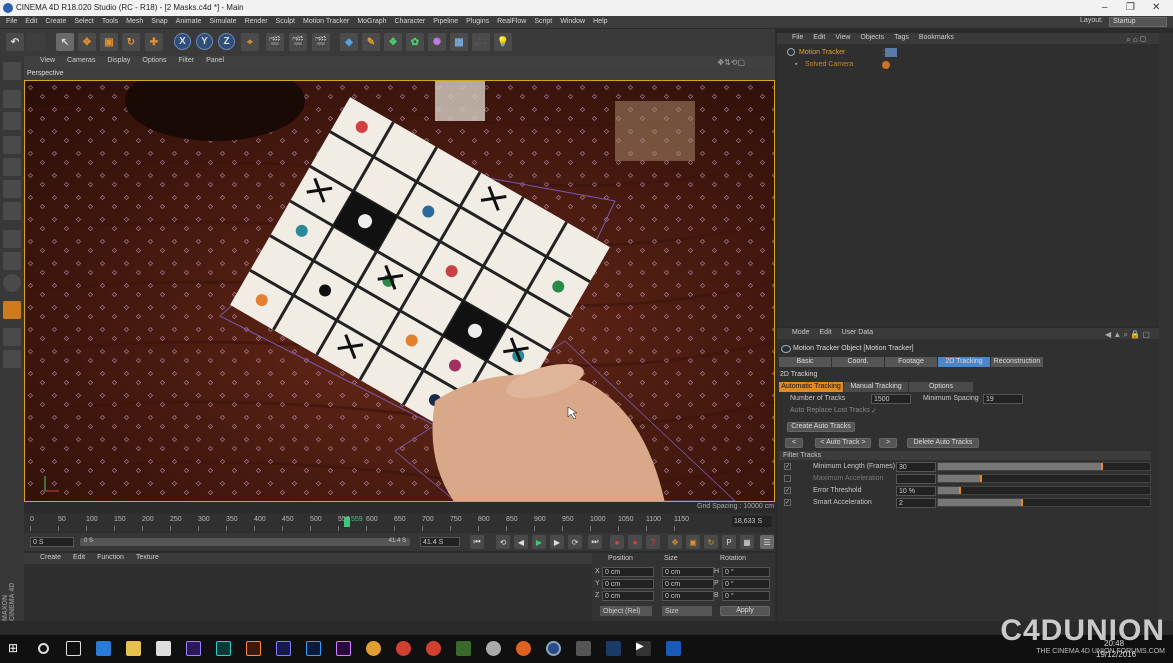 This screenshot has width=1173, height=663. What do you see at coordinates (11, 21) in the screenshot?
I see `menu-file: File` at bounding box center [11, 21].